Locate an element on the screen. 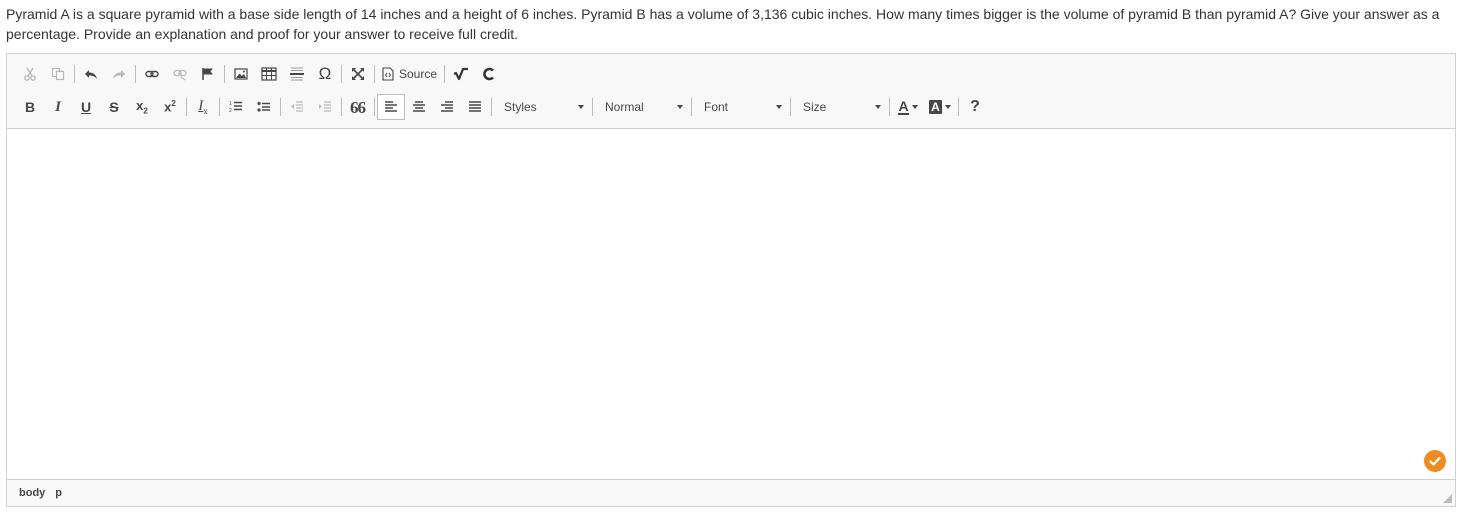 This screenshot has width=1468, height=513. align-right-button is located at coordinates (447, 107).